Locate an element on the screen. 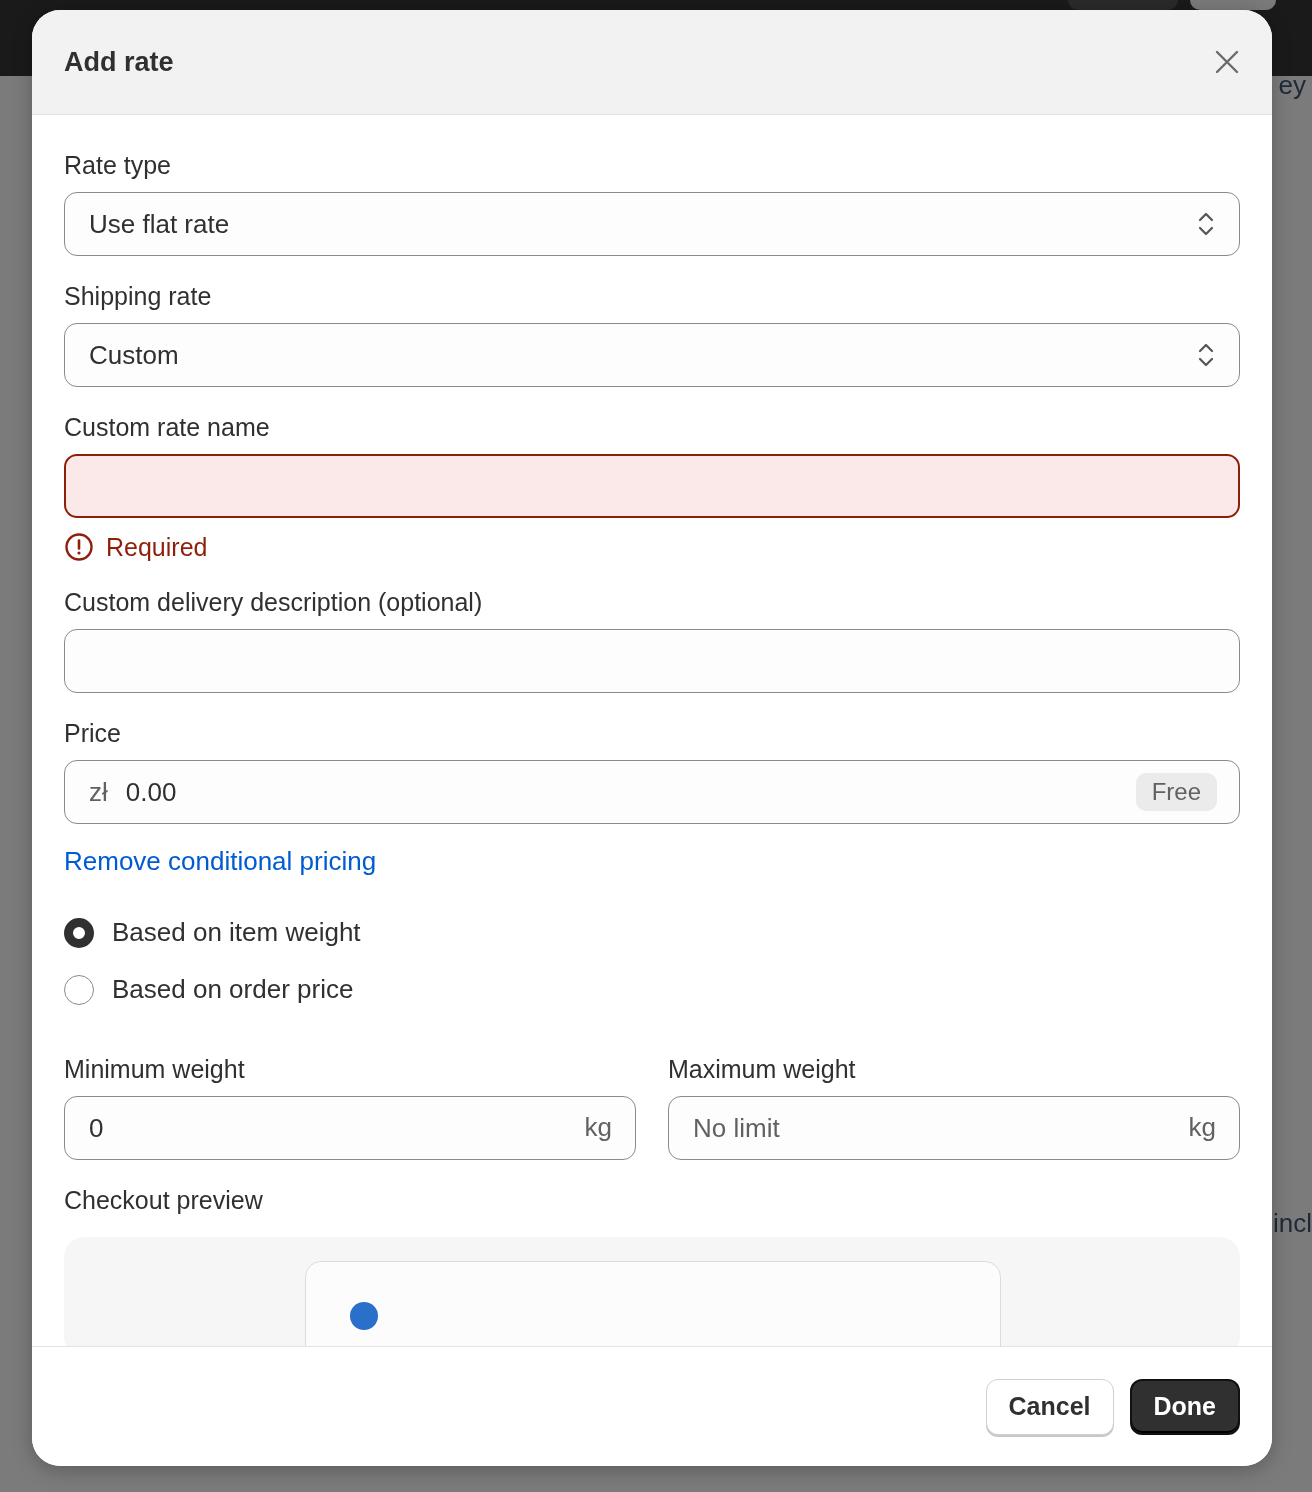  field-label: Shipping rate is located at coordinates (138, 296).